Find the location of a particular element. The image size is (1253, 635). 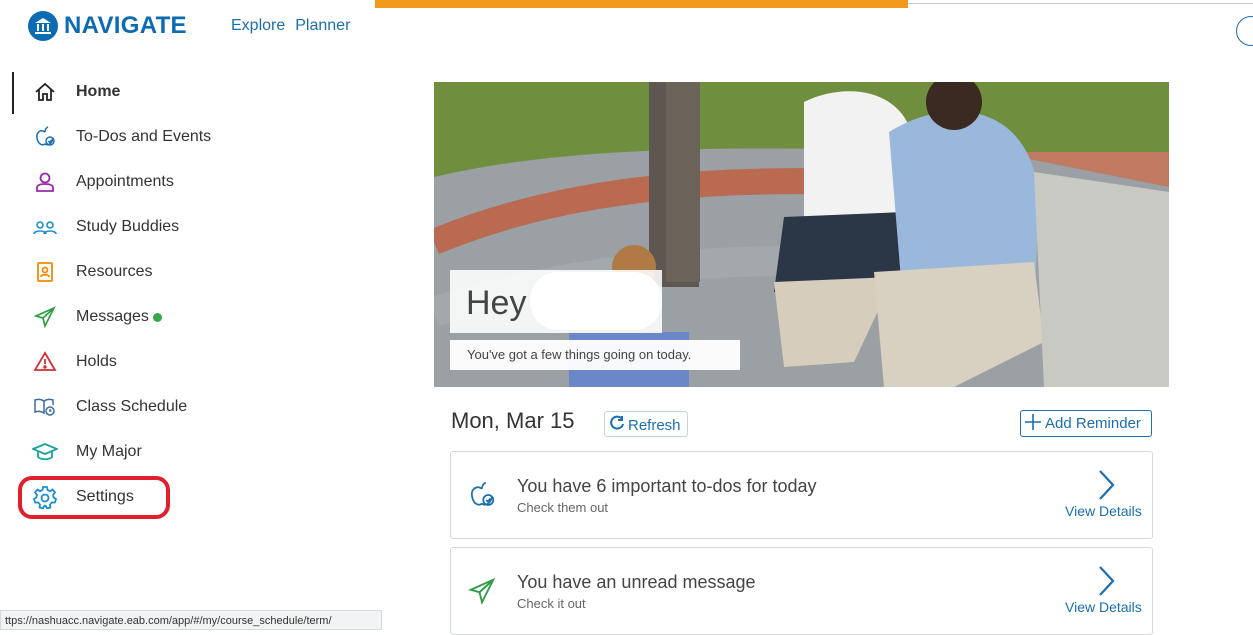

current-date: Mon, Mar 15 is located at coordinates (513, 420).